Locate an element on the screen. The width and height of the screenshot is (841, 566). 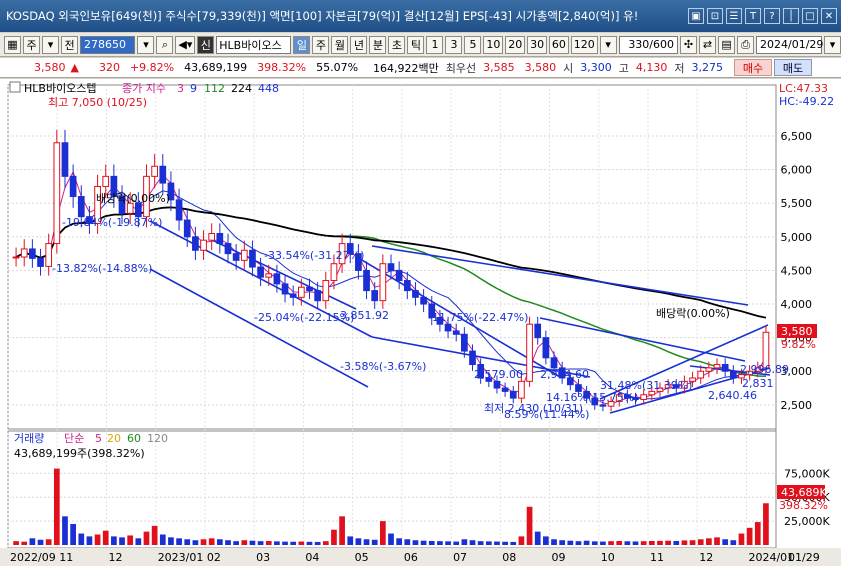
settings-grid-icon: ▦ is located at coordinates (12, 44).